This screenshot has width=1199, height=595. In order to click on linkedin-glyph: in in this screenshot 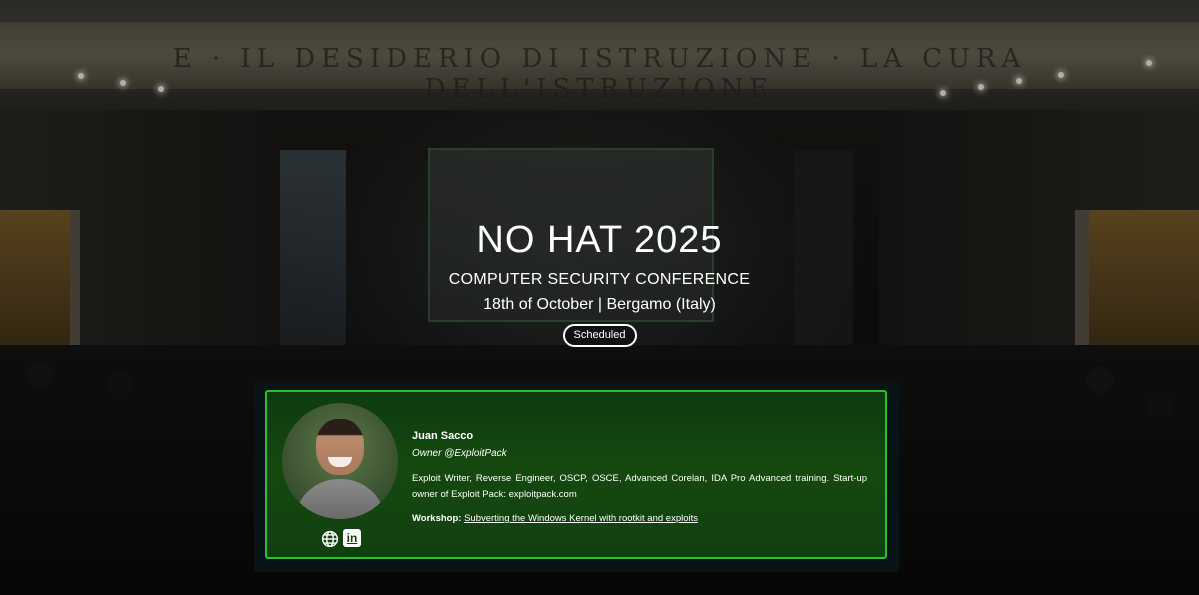, I will do `click(352, 538)`.